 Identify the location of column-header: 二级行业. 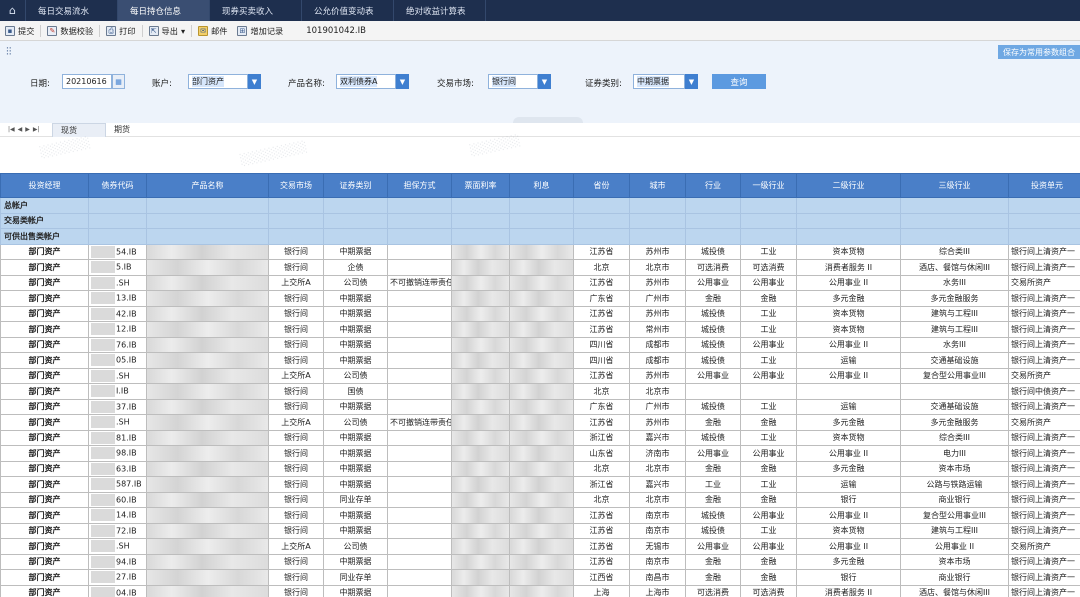
(848, 185).